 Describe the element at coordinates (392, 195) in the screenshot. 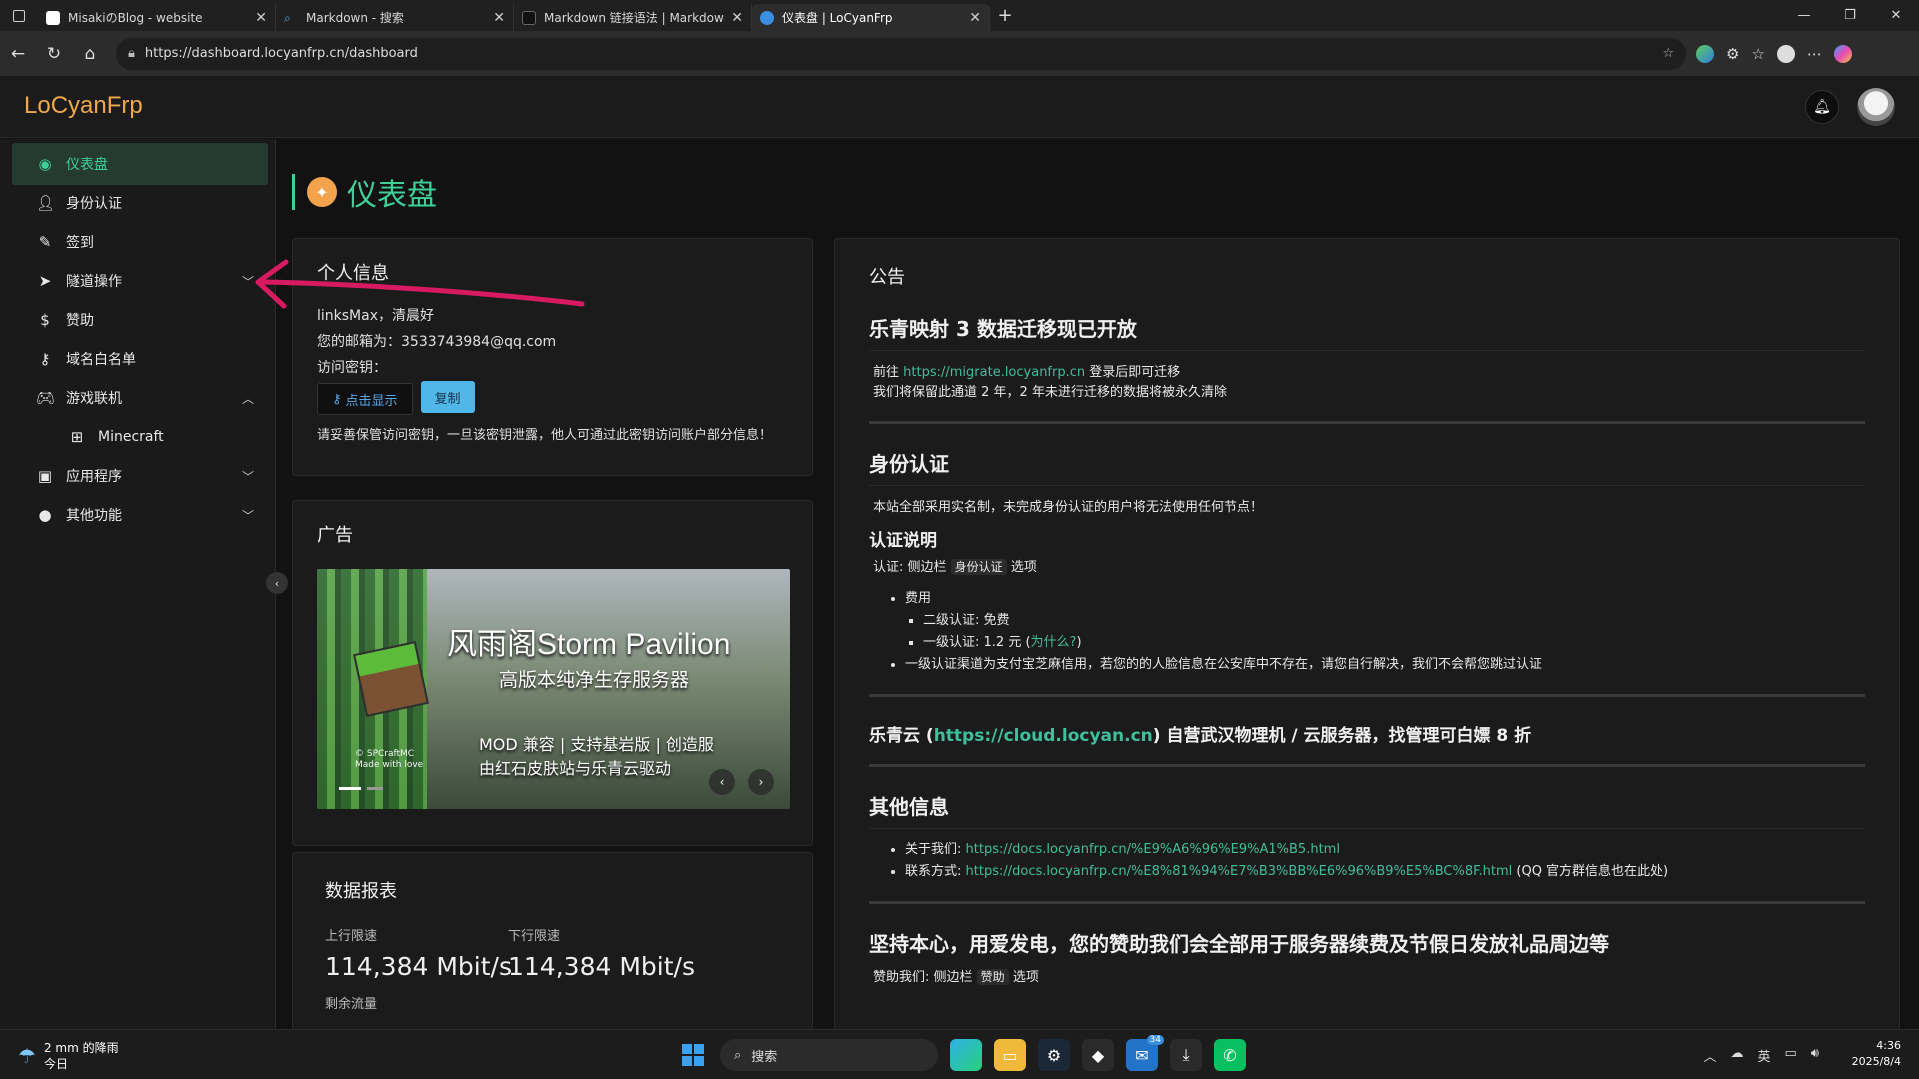

I see `page-title-text: 仪表盘` at that location.